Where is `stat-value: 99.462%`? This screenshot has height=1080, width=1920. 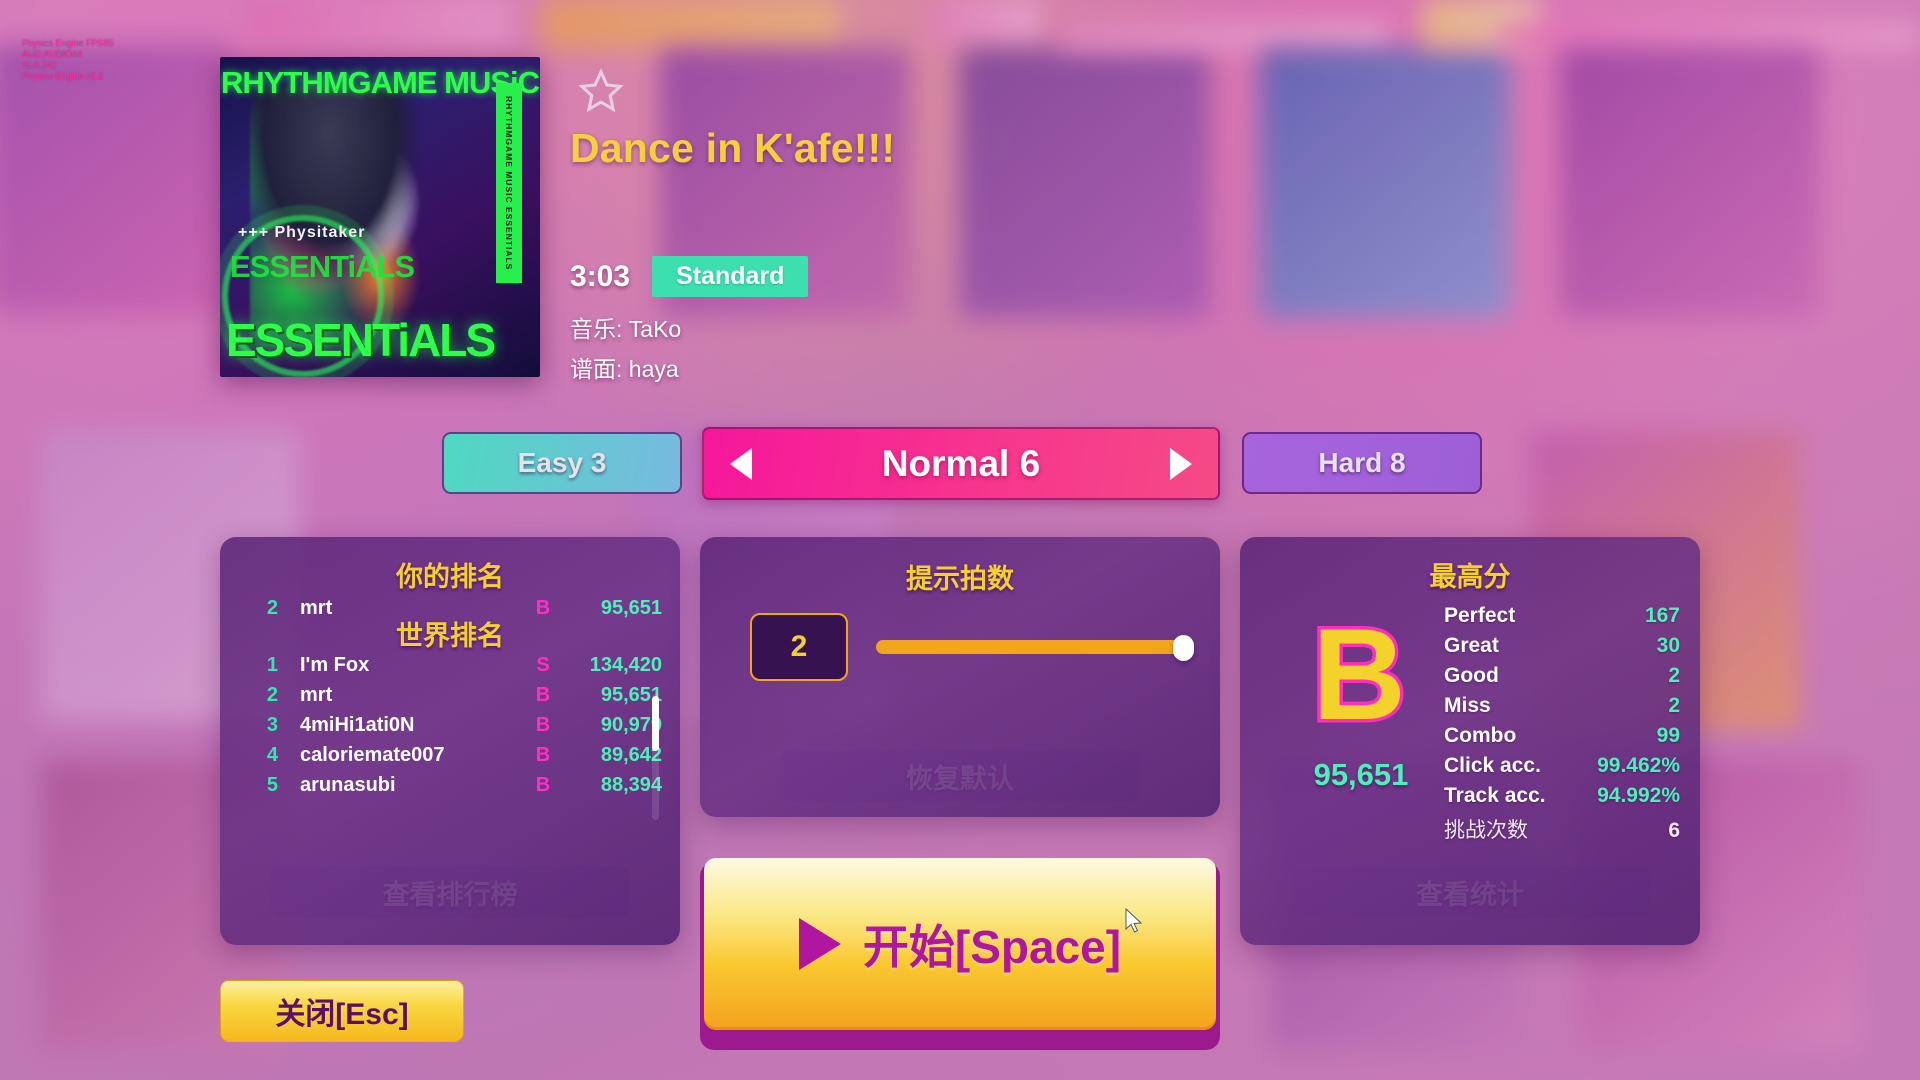
stat-value: 99.462% is located at coordinates (1638, 765).